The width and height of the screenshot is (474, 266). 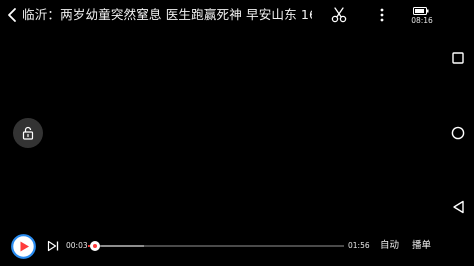 I want to click on circle-icon, so click(x=458, y=133).